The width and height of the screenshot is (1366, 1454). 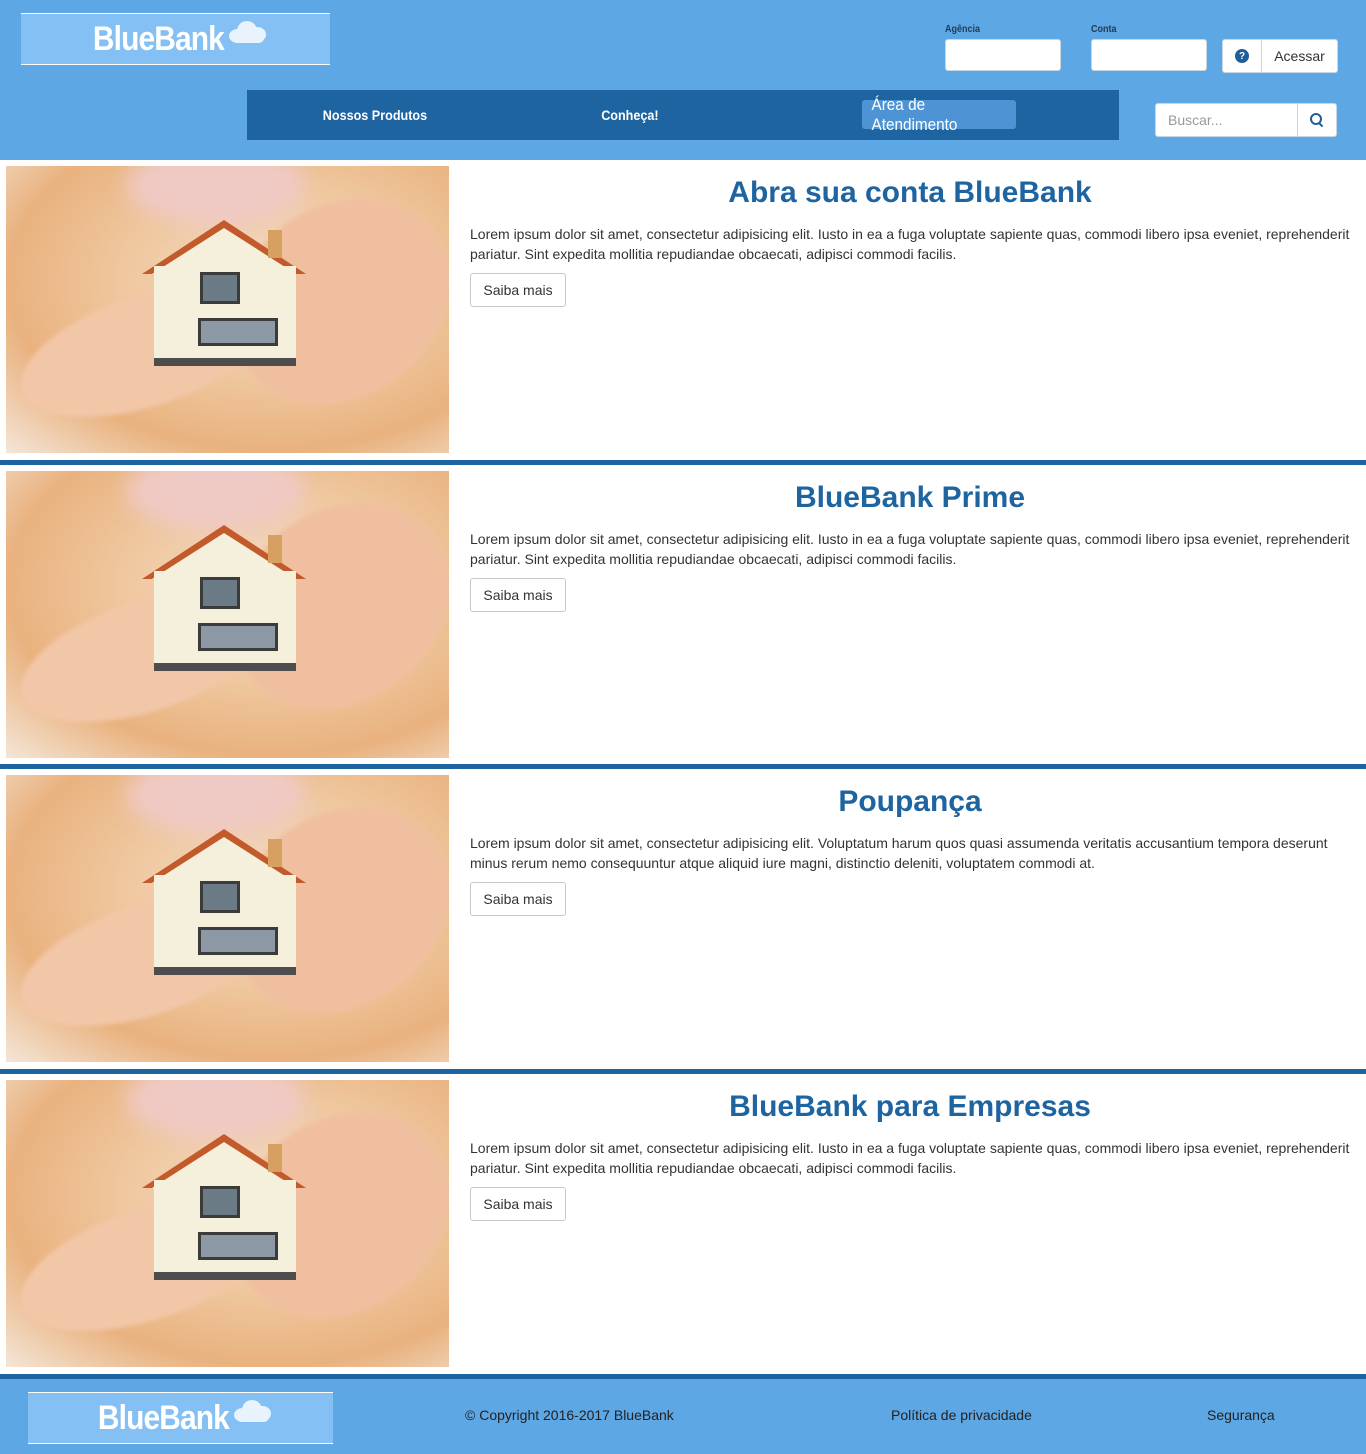 I want to click on privacy-policy-link: Política de privacidade, so click(x=961, y=1415).